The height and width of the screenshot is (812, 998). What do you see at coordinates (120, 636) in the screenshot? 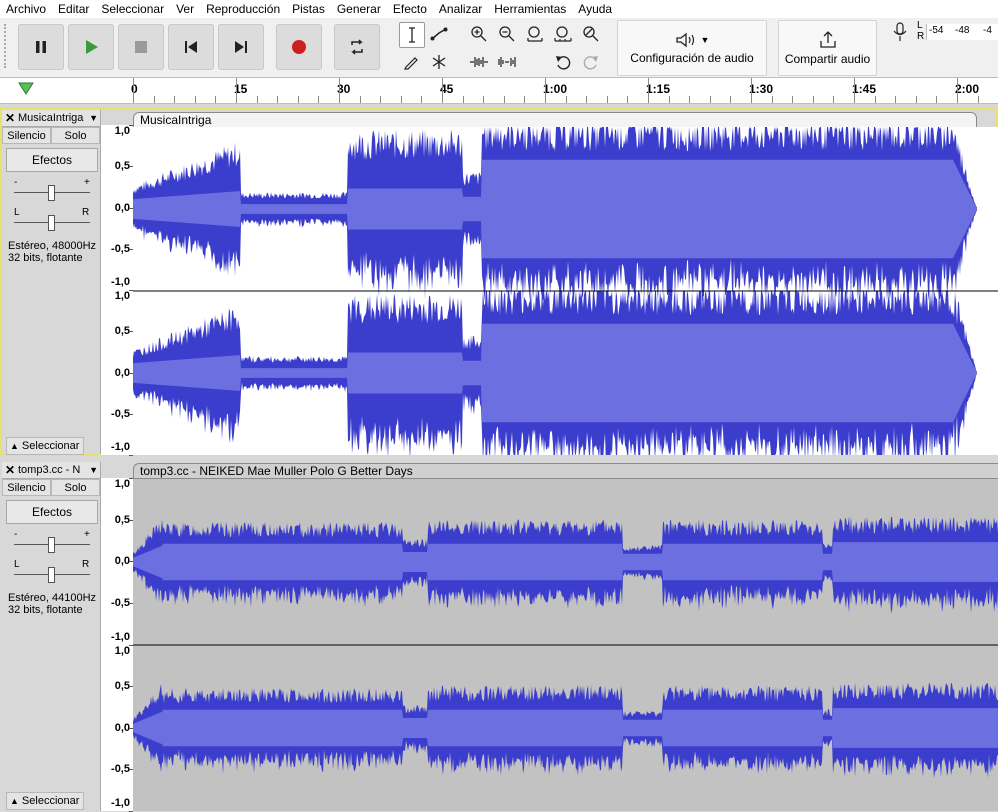
I see `scale-label: -1,0` at bounding box center [120, 636].